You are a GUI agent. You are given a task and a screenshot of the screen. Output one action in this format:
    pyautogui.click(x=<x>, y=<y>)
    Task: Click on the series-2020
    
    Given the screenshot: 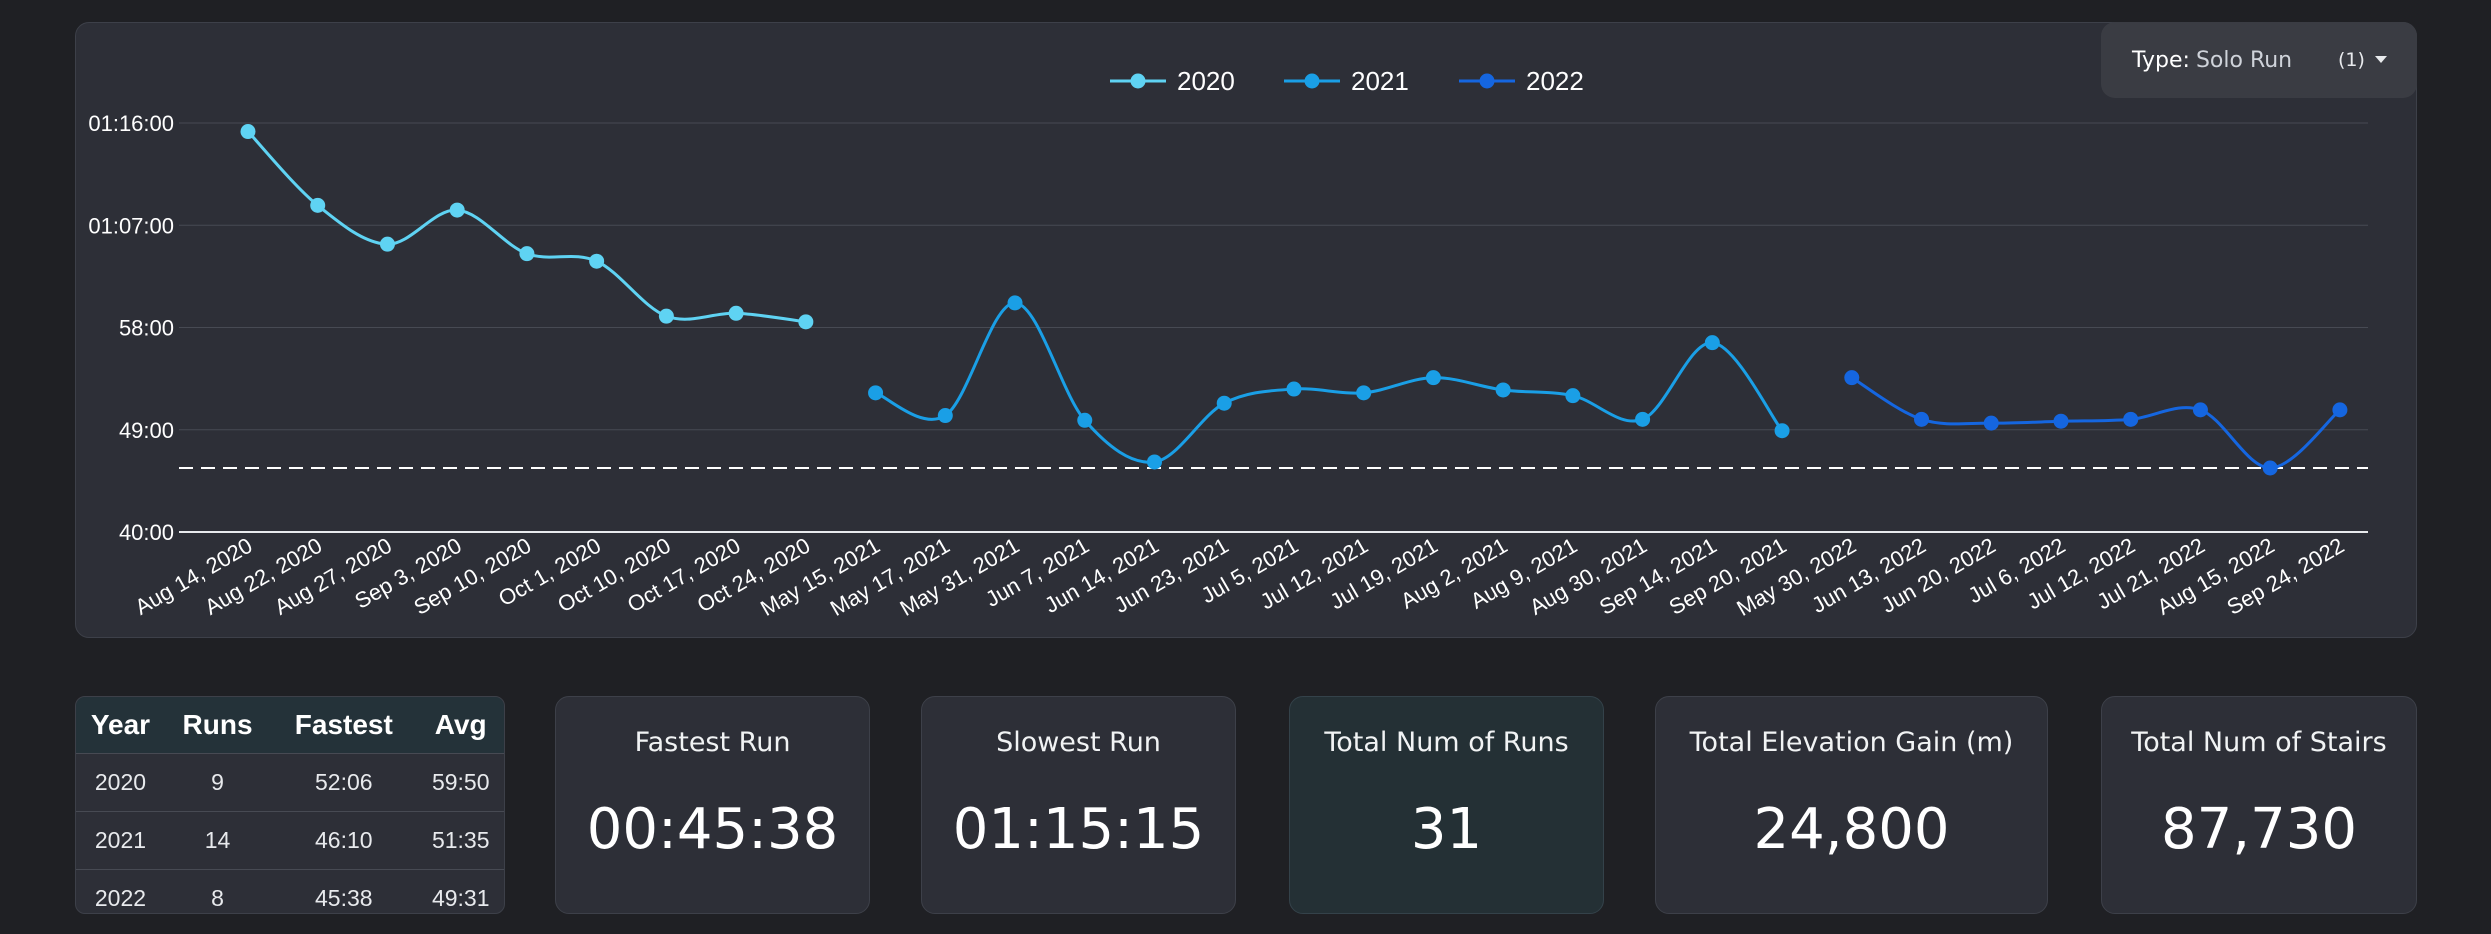 What is the action you would take?
    pyautogui.click(x=527, y=227)
    